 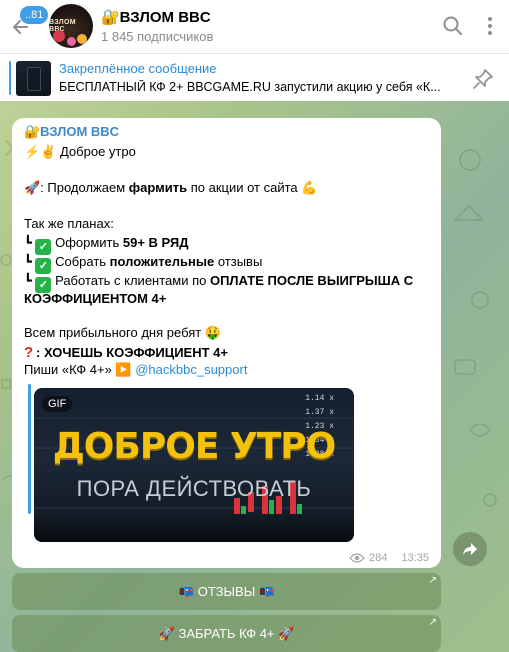 I want to click on pin-icon, so click(x=483, y=79).